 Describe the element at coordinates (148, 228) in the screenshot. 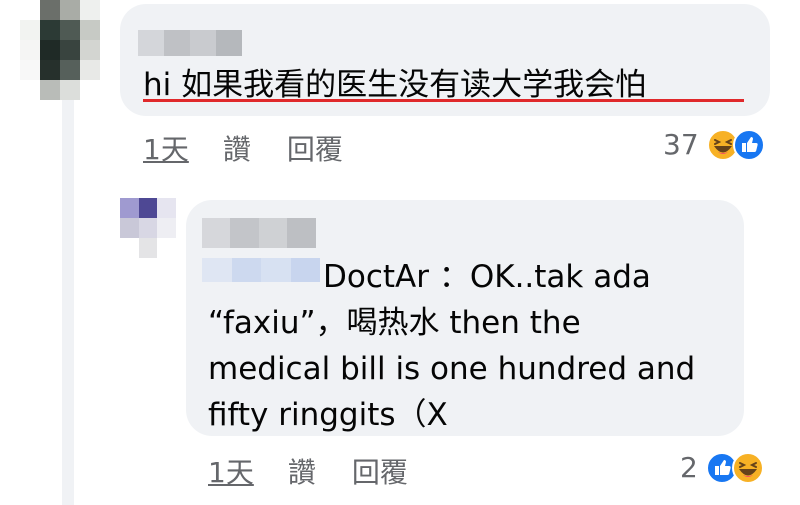

I see `replier-avatar` at that location.